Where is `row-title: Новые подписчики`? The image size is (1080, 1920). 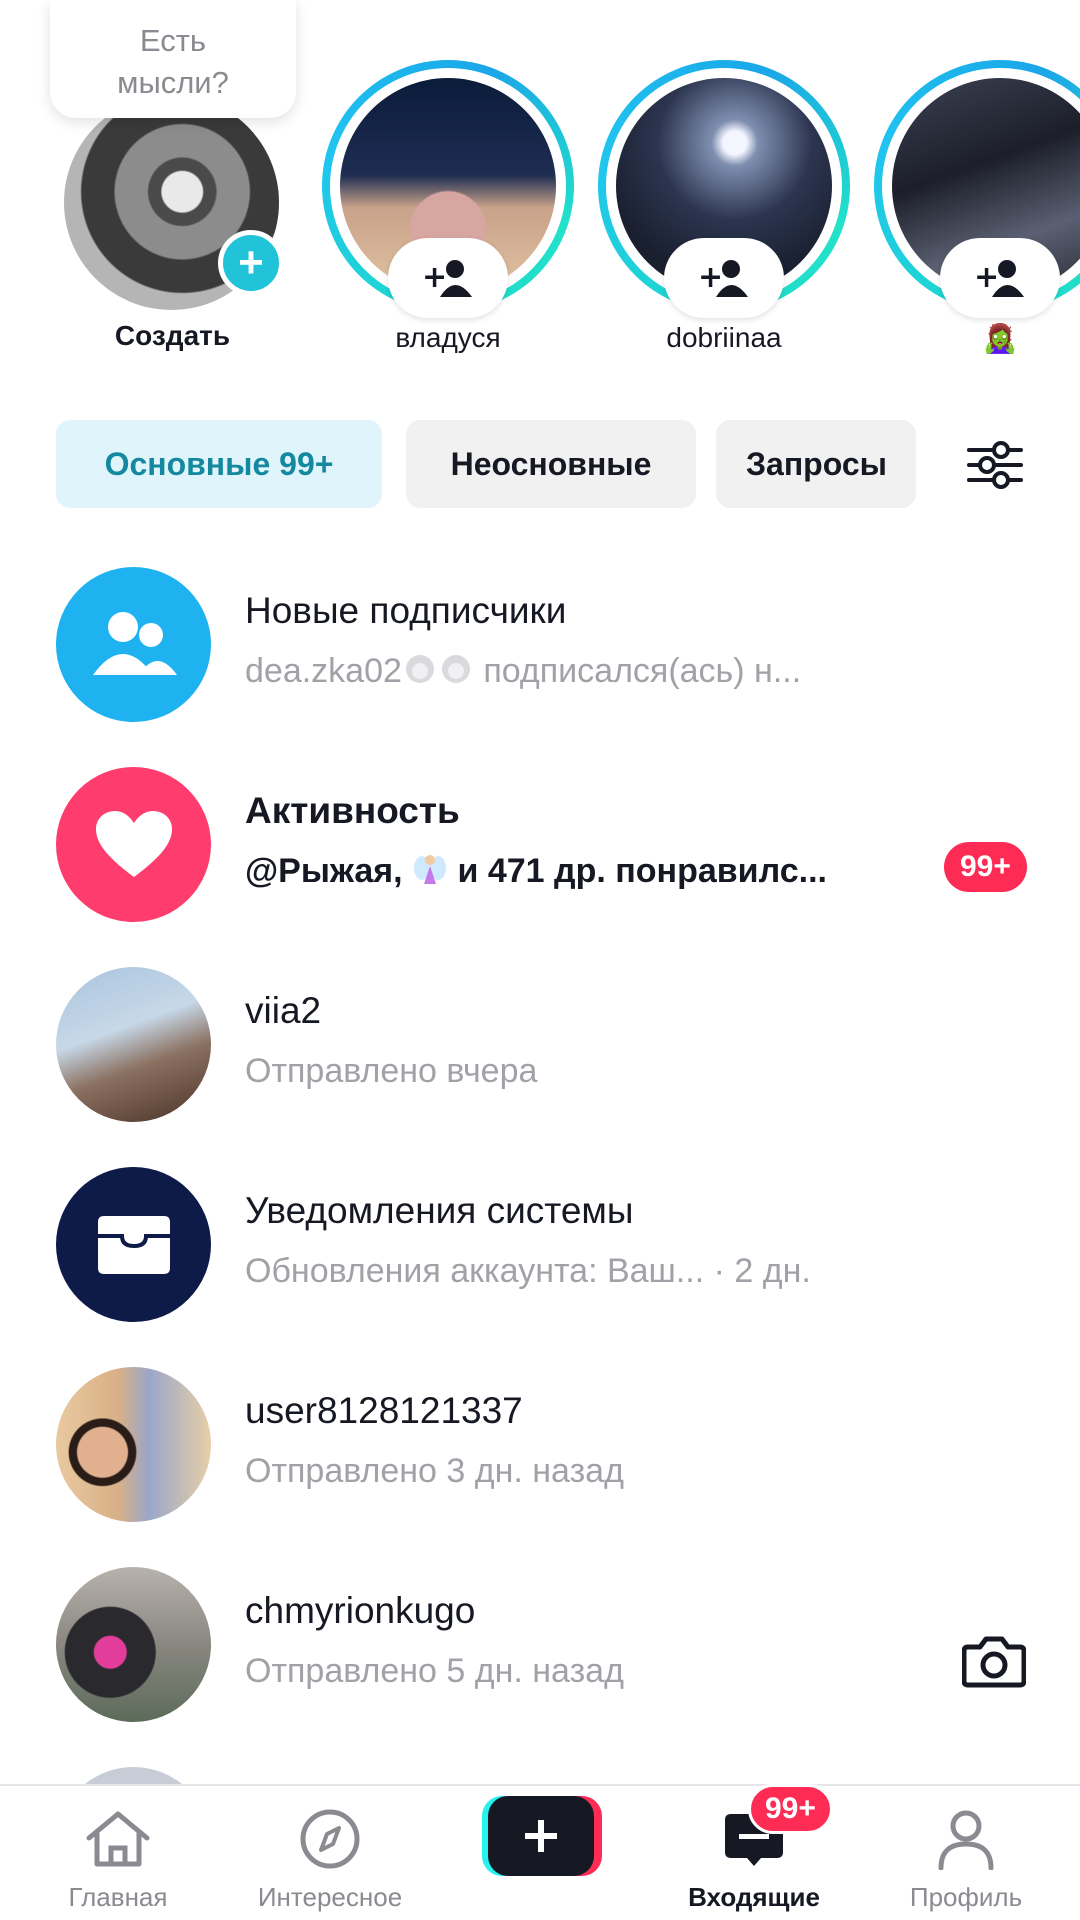
row-title: Новые подписчики is located at coordinates (406, 610).